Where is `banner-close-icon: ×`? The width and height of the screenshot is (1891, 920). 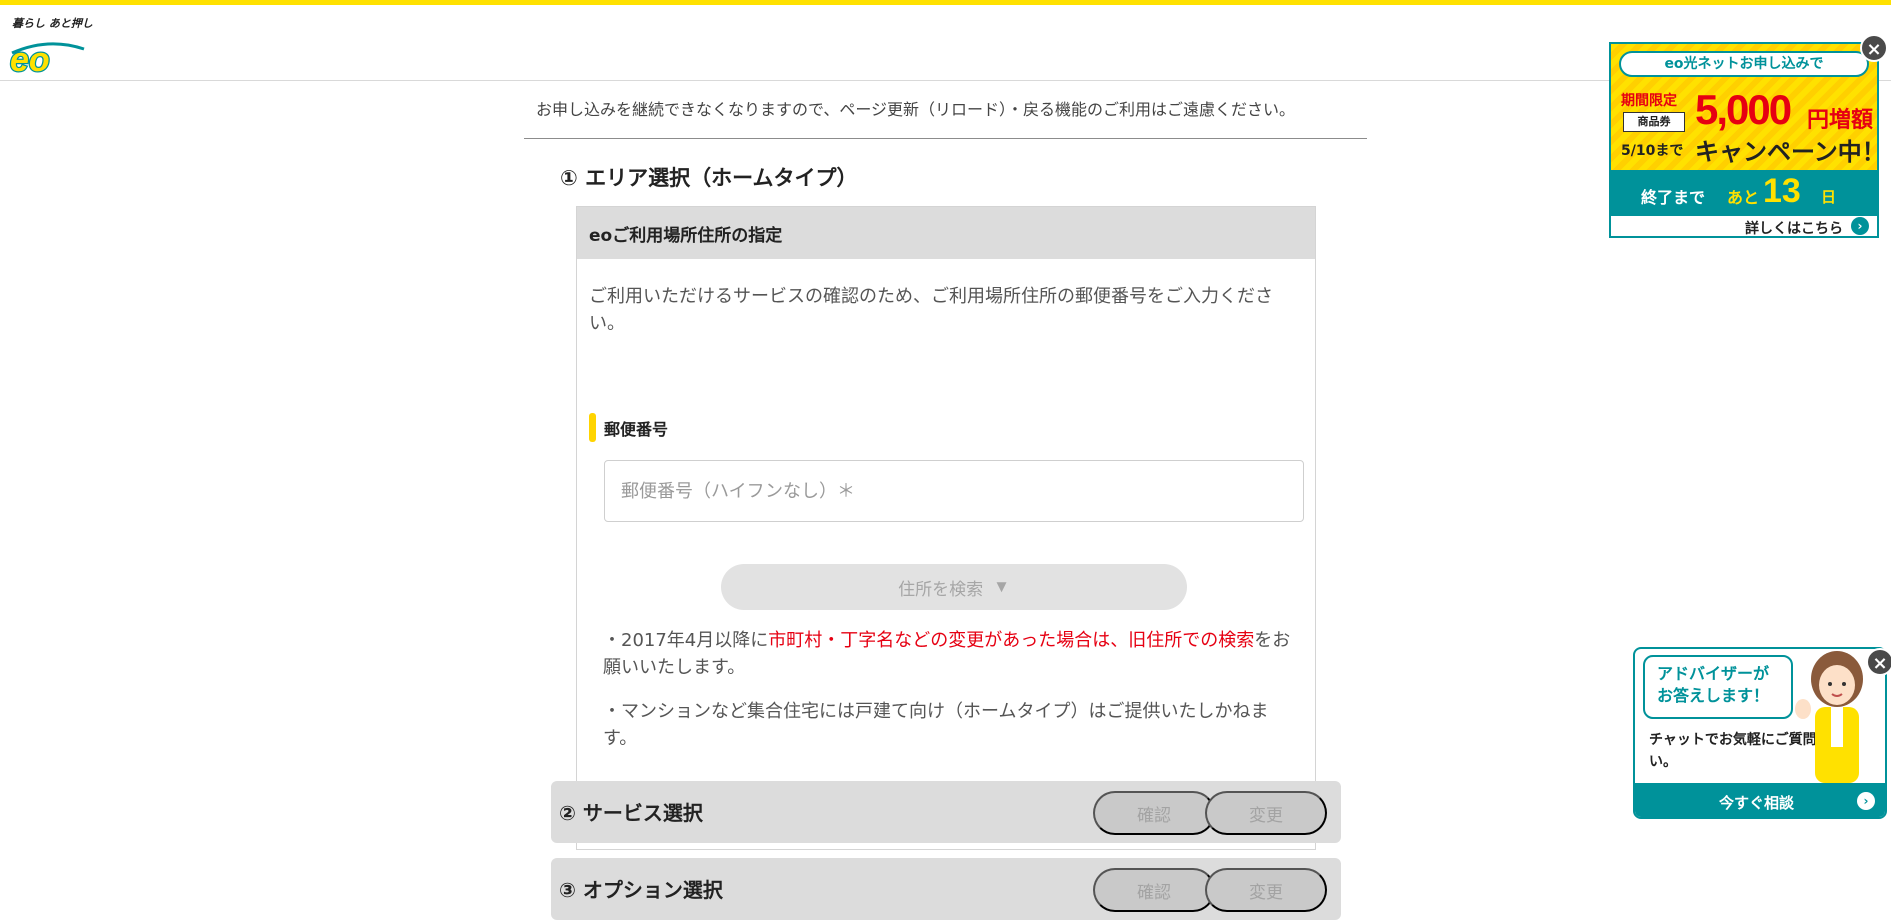
banner-close-icon: × is located at coordinates (1874, 48).